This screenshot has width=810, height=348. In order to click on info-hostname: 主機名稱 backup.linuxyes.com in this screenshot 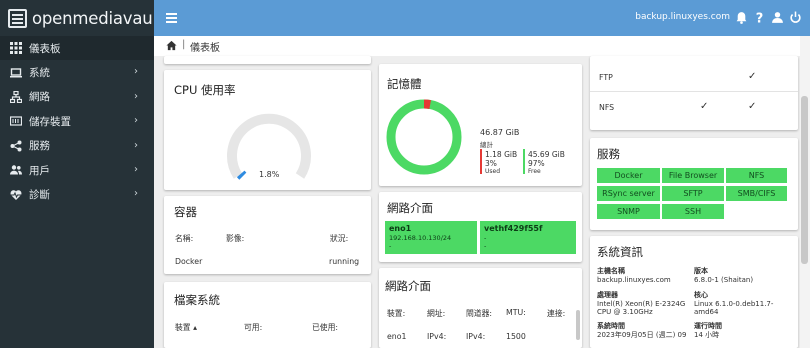, I will do `click(644, 275)`.